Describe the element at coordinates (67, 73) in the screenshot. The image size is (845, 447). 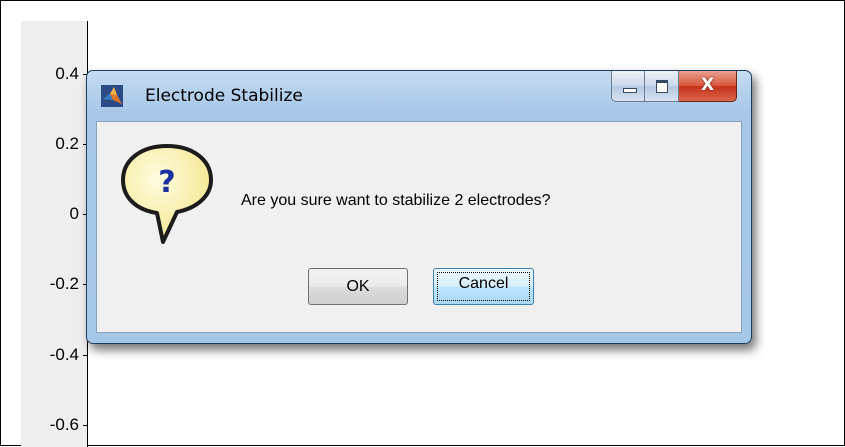
I see `y-tick-label: 0.4` at that location.